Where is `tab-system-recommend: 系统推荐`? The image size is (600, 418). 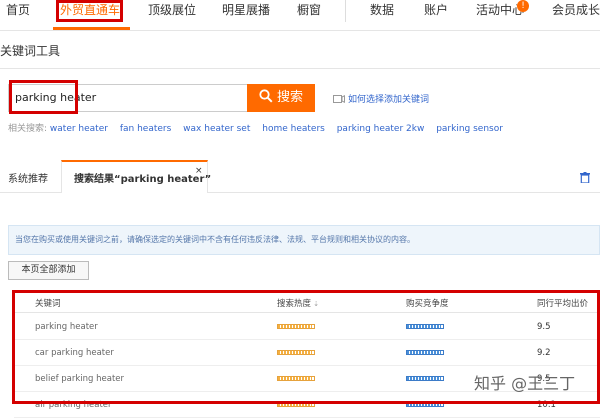
tab-system-recommend: 系统推荐 is located at coordinates (28, 177).